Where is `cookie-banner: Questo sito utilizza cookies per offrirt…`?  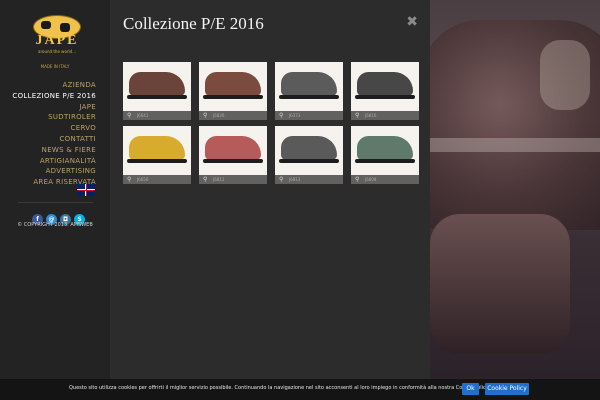
cookie-banner: Questo sito utilizza cookies per offrirt… is located at coordinates (300, 389).